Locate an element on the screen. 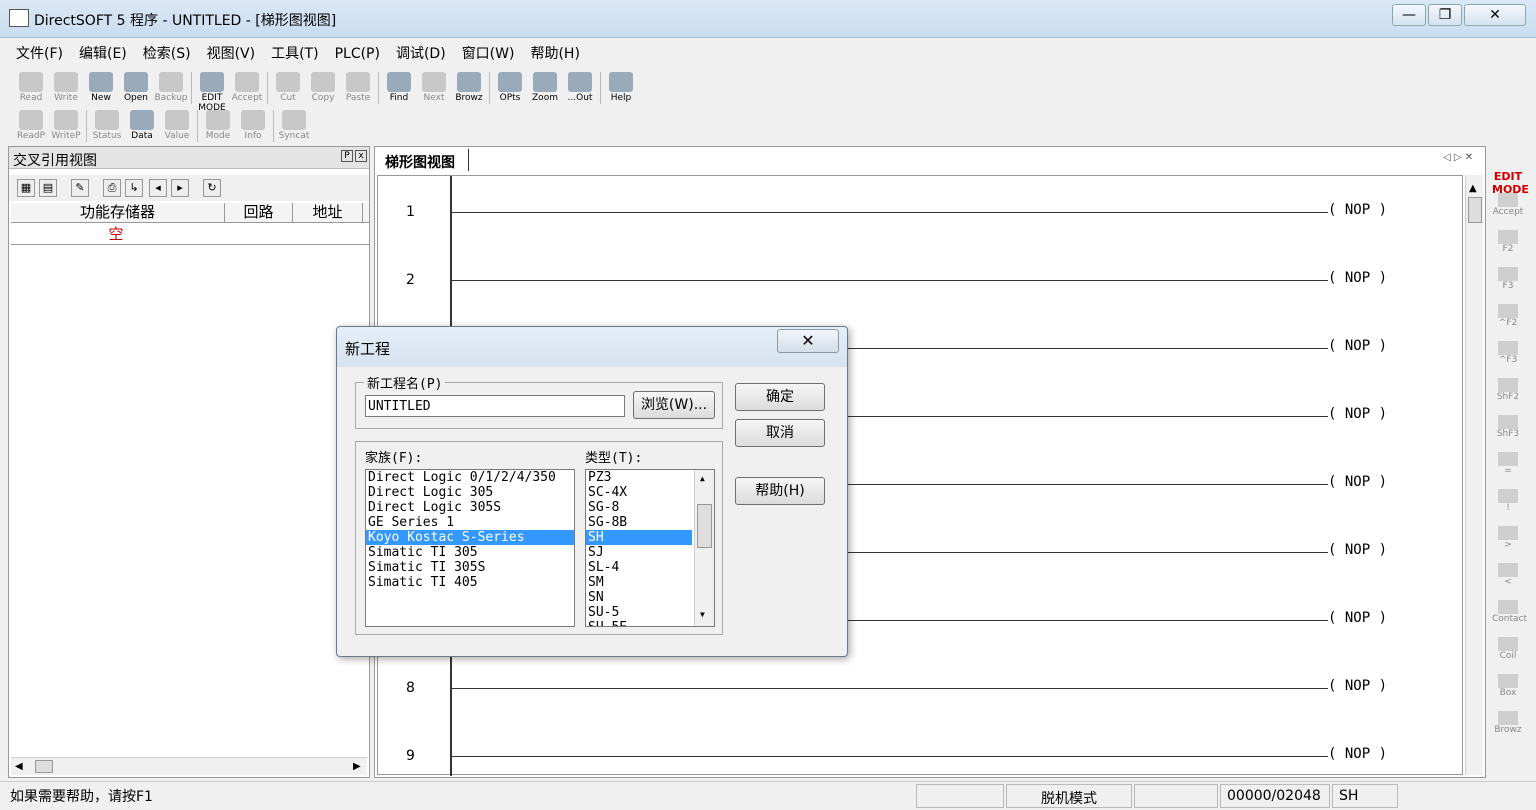 This screenshot has width=1536, height=810. list-item: SH is located at coordinates (639, 537).